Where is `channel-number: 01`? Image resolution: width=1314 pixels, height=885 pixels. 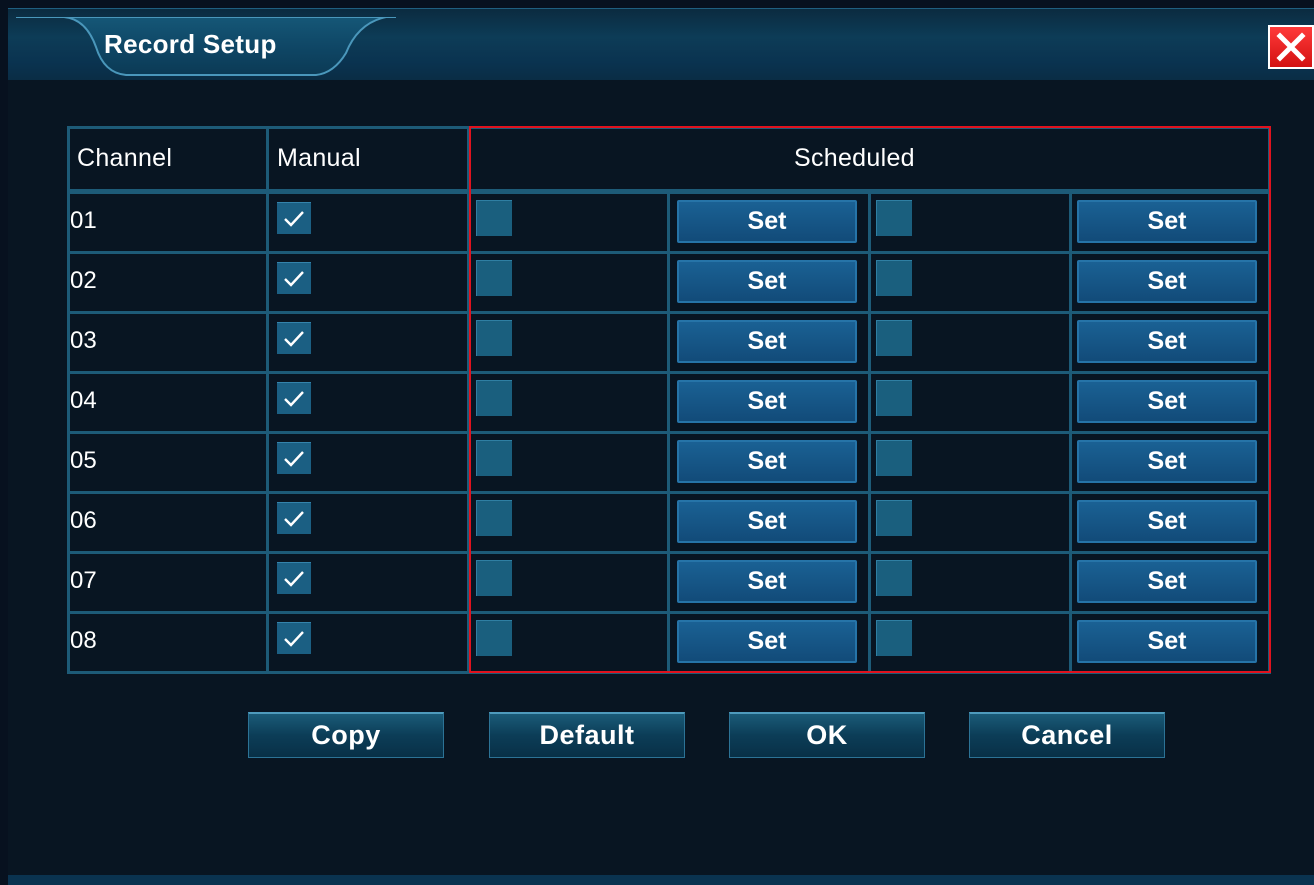 channel-number: 01 is located at coordinates (83, 220).